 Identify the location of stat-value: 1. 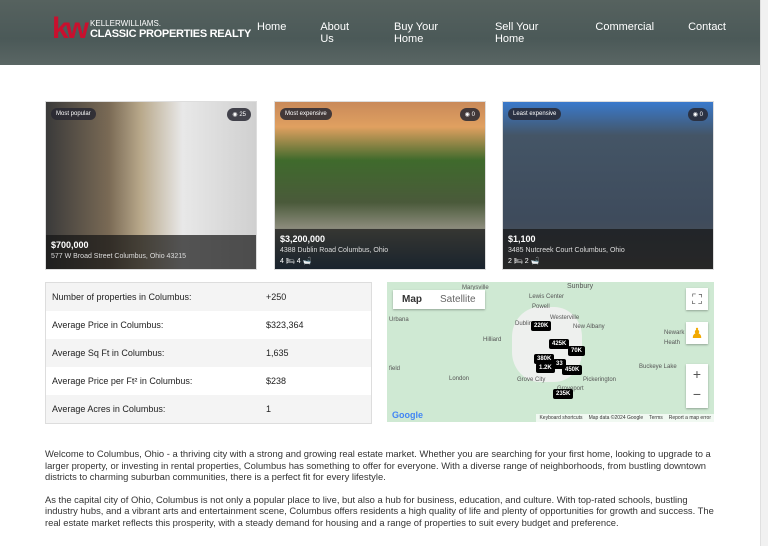
(269, 409).